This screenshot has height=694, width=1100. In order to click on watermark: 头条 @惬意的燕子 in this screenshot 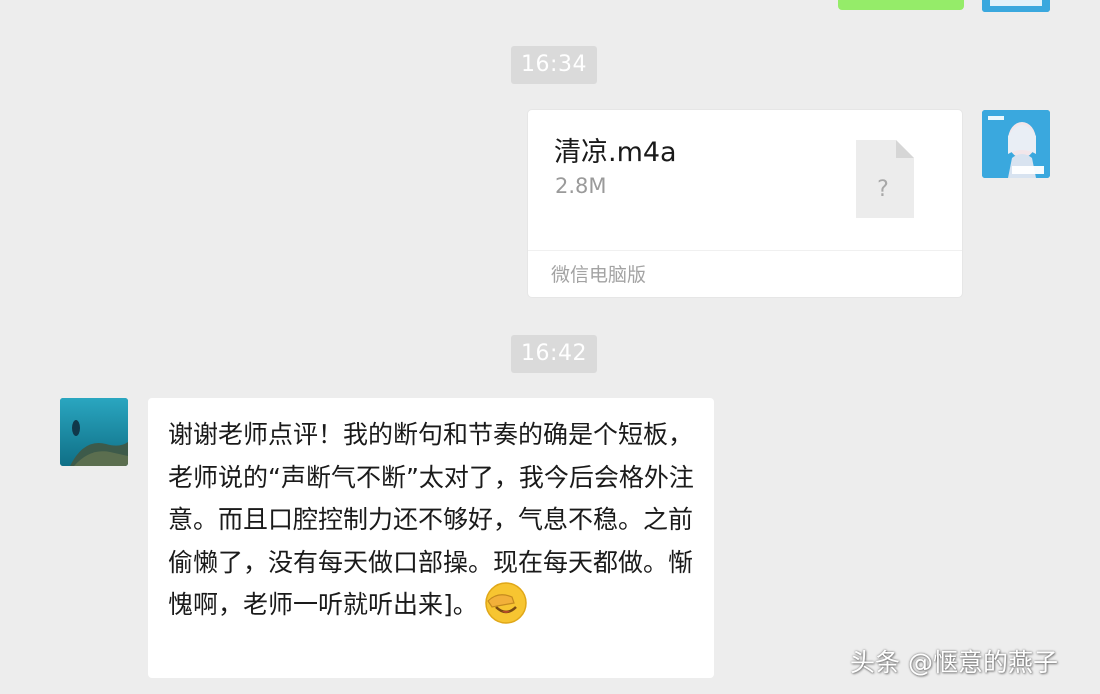, I will do `click(954, 662)`.